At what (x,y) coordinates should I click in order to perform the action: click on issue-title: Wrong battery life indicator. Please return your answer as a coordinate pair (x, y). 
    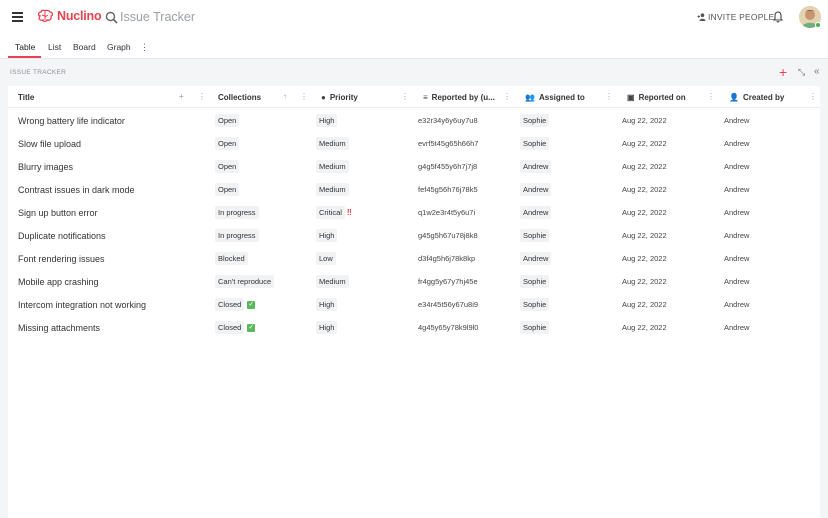
    Looking at the image, I should click on (71, 120).